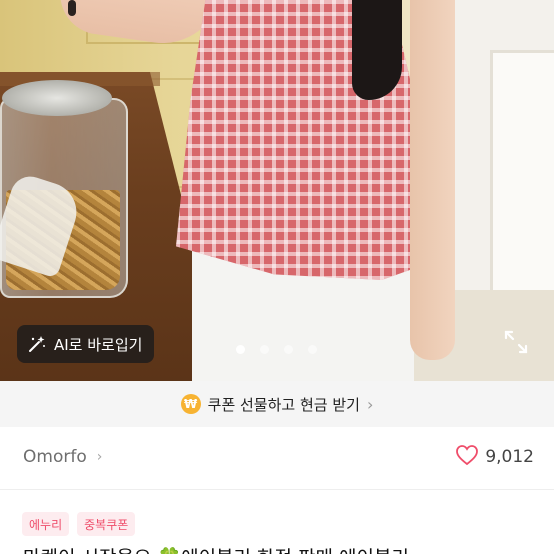  Describe the element at coordinates (276, 349) in the screenshot. I see `carousel-indicator` at that location.